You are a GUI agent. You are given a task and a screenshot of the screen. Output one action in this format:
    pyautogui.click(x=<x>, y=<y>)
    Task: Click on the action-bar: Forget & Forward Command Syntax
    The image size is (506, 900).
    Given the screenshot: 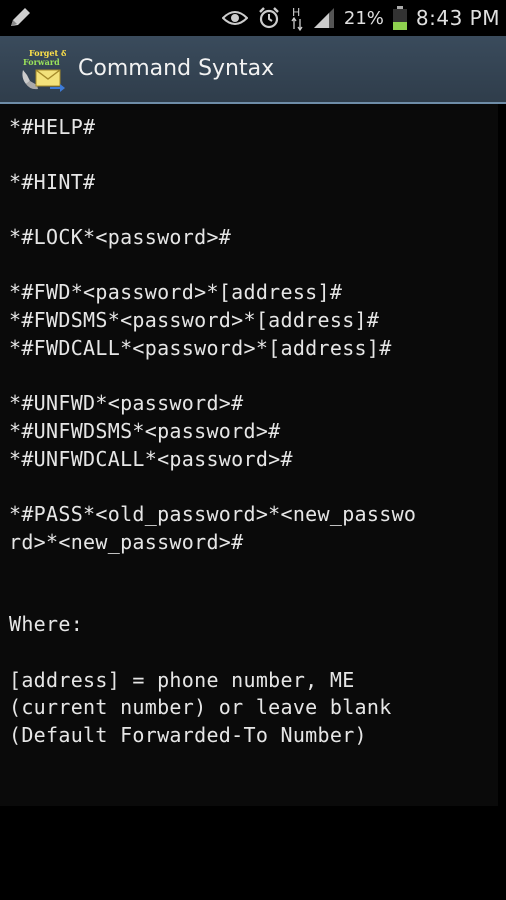 What is the action you would take?
    pyautogui.click(x=253, y=70)
    